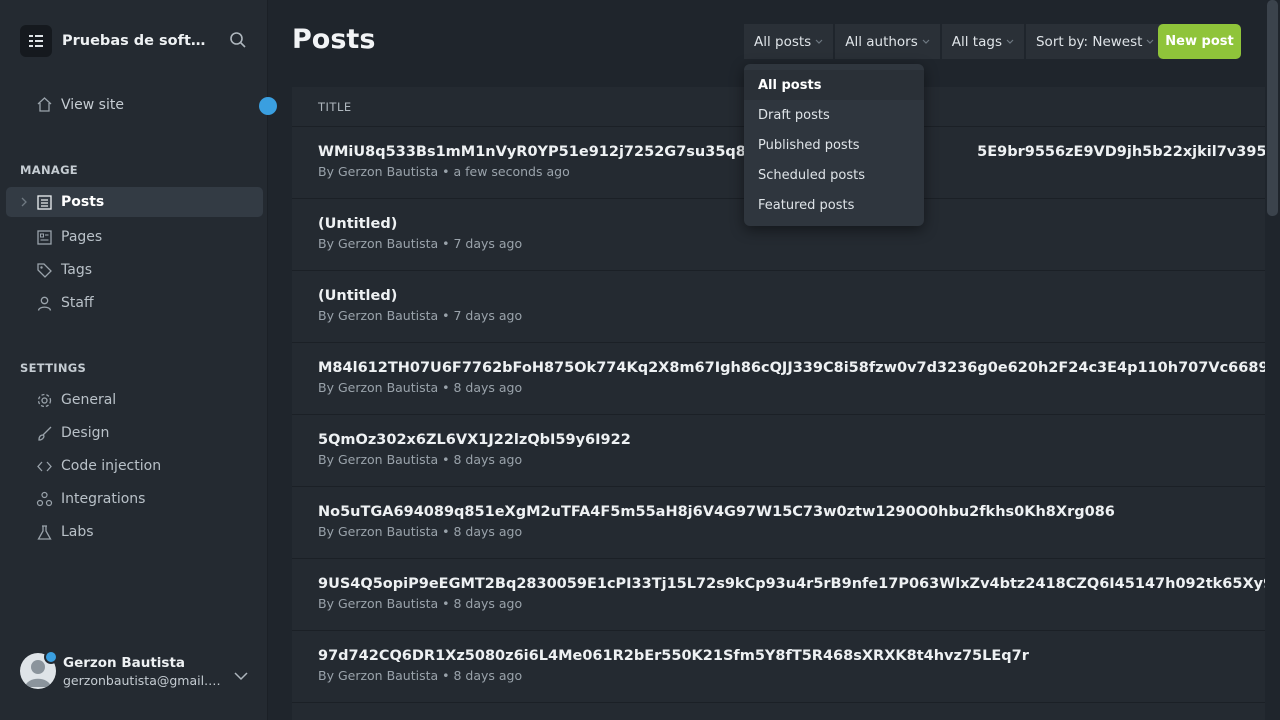  Describe the element at coordinates (143, 680) in the screenshot. I see `user-email: gerzonbautista@gmail.com` at that location.